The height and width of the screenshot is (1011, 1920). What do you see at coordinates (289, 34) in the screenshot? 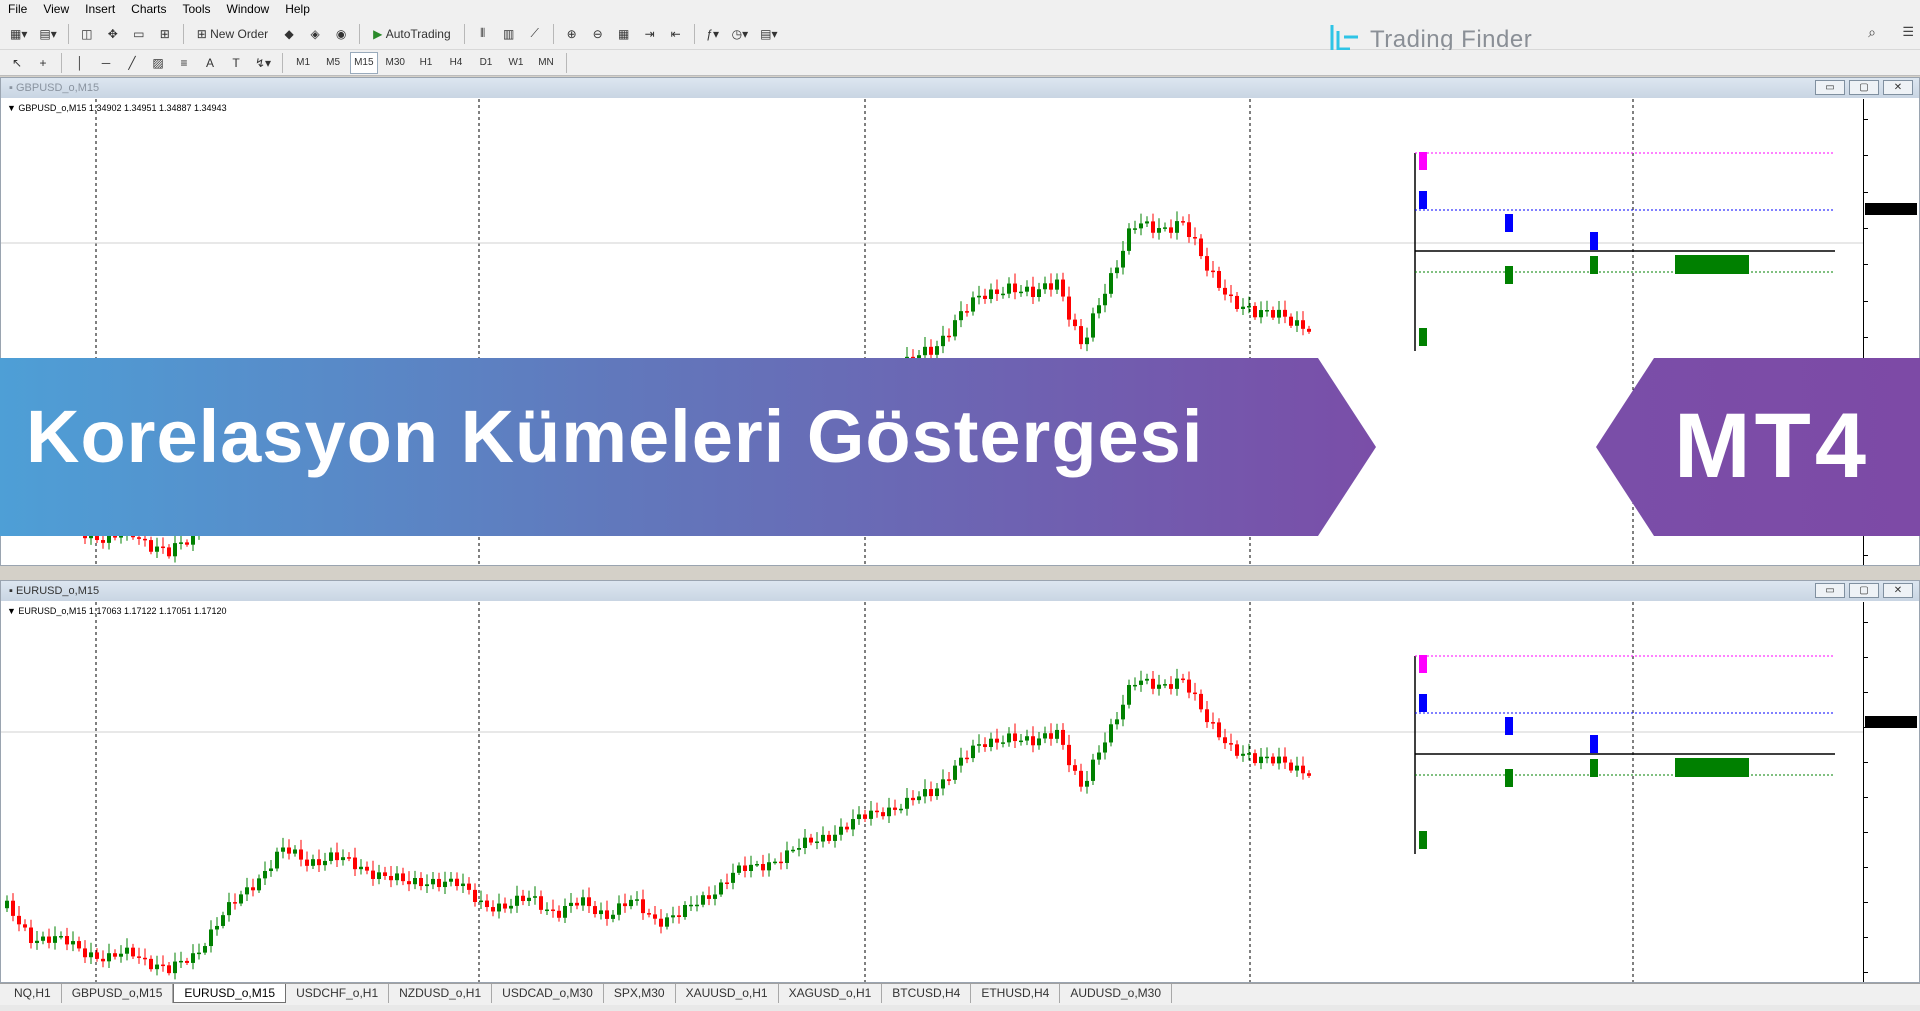
I see `meta-editor-icon: ◆` at bounding box center [289, 34].